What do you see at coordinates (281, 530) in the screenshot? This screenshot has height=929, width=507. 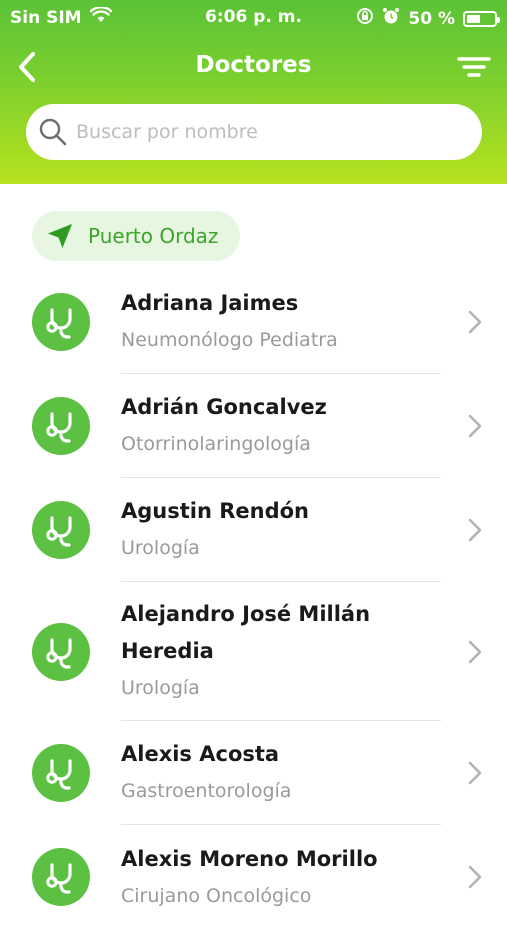 I see `doctor-info: Agustin Rendón Urología` at bounding box center [281, 530].